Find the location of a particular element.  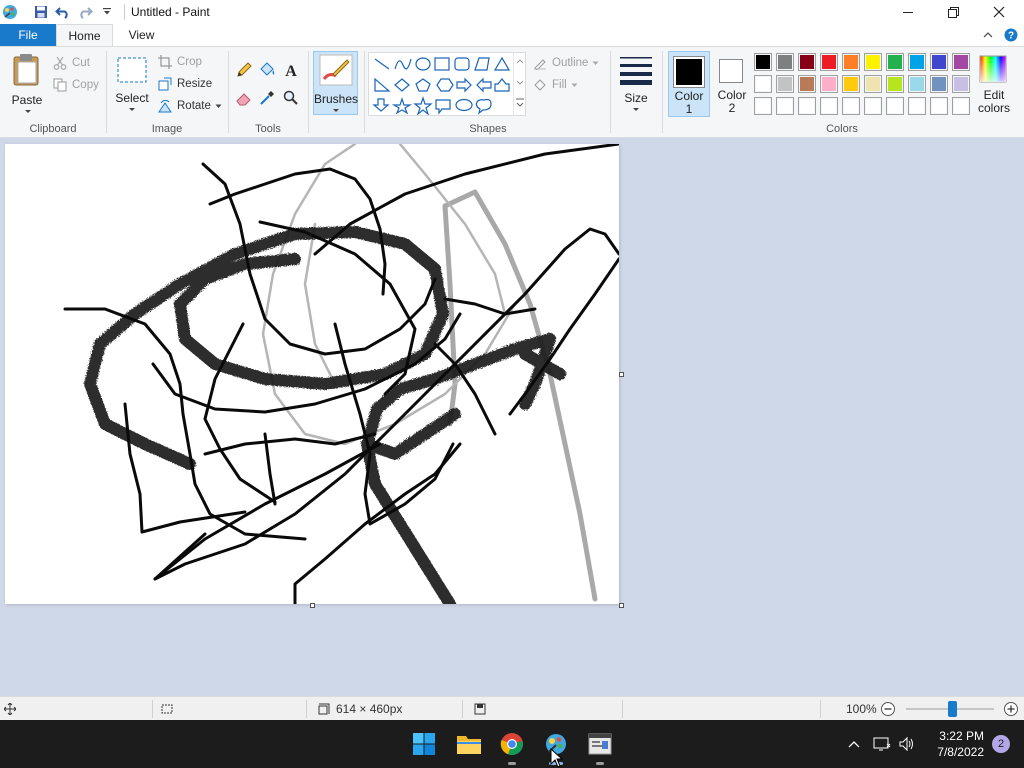

show-hidden-icons-chevron-icon is located at coordinates (854, 744).